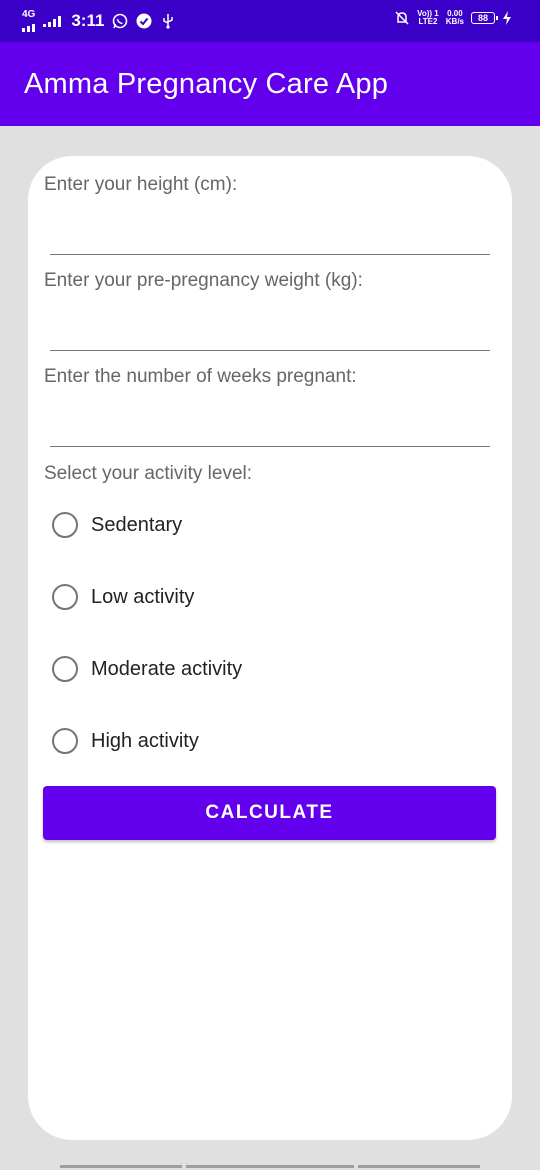 Image resolution: width=540 pixels, height=1170 pixels. I want to click on radio-high-activity: High activity, so click(125, 741).